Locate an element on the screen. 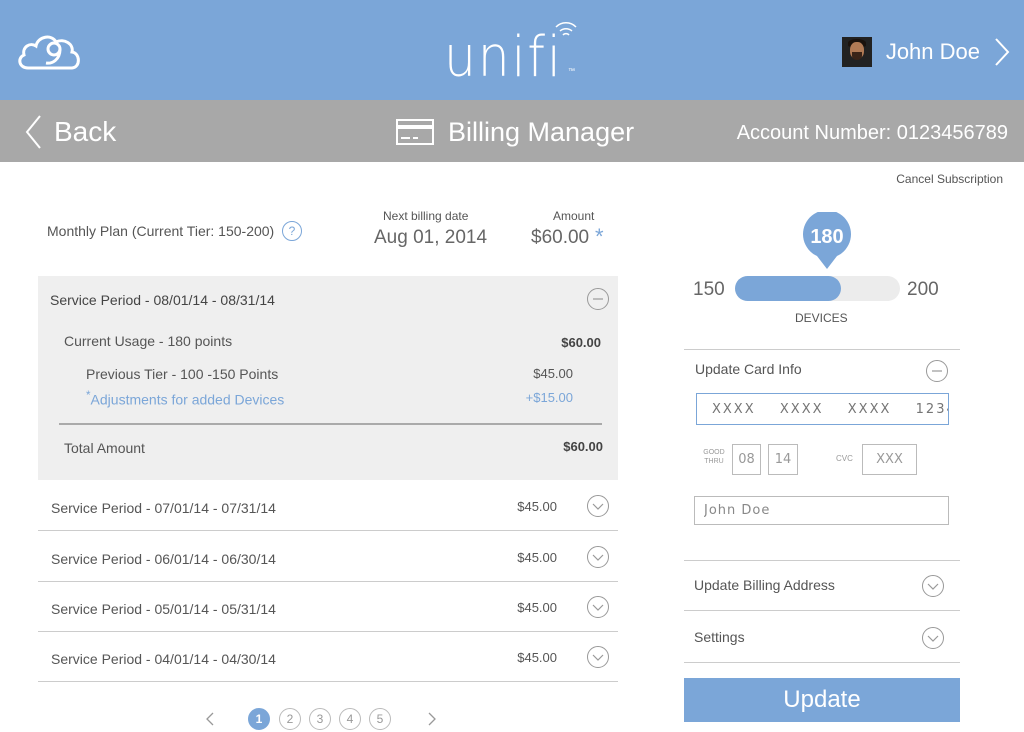 Image resolution: width=1024 pixels, height=732 pixels. adjustment-text: Adjustments for added Devices is located at coordinates (187, 399).